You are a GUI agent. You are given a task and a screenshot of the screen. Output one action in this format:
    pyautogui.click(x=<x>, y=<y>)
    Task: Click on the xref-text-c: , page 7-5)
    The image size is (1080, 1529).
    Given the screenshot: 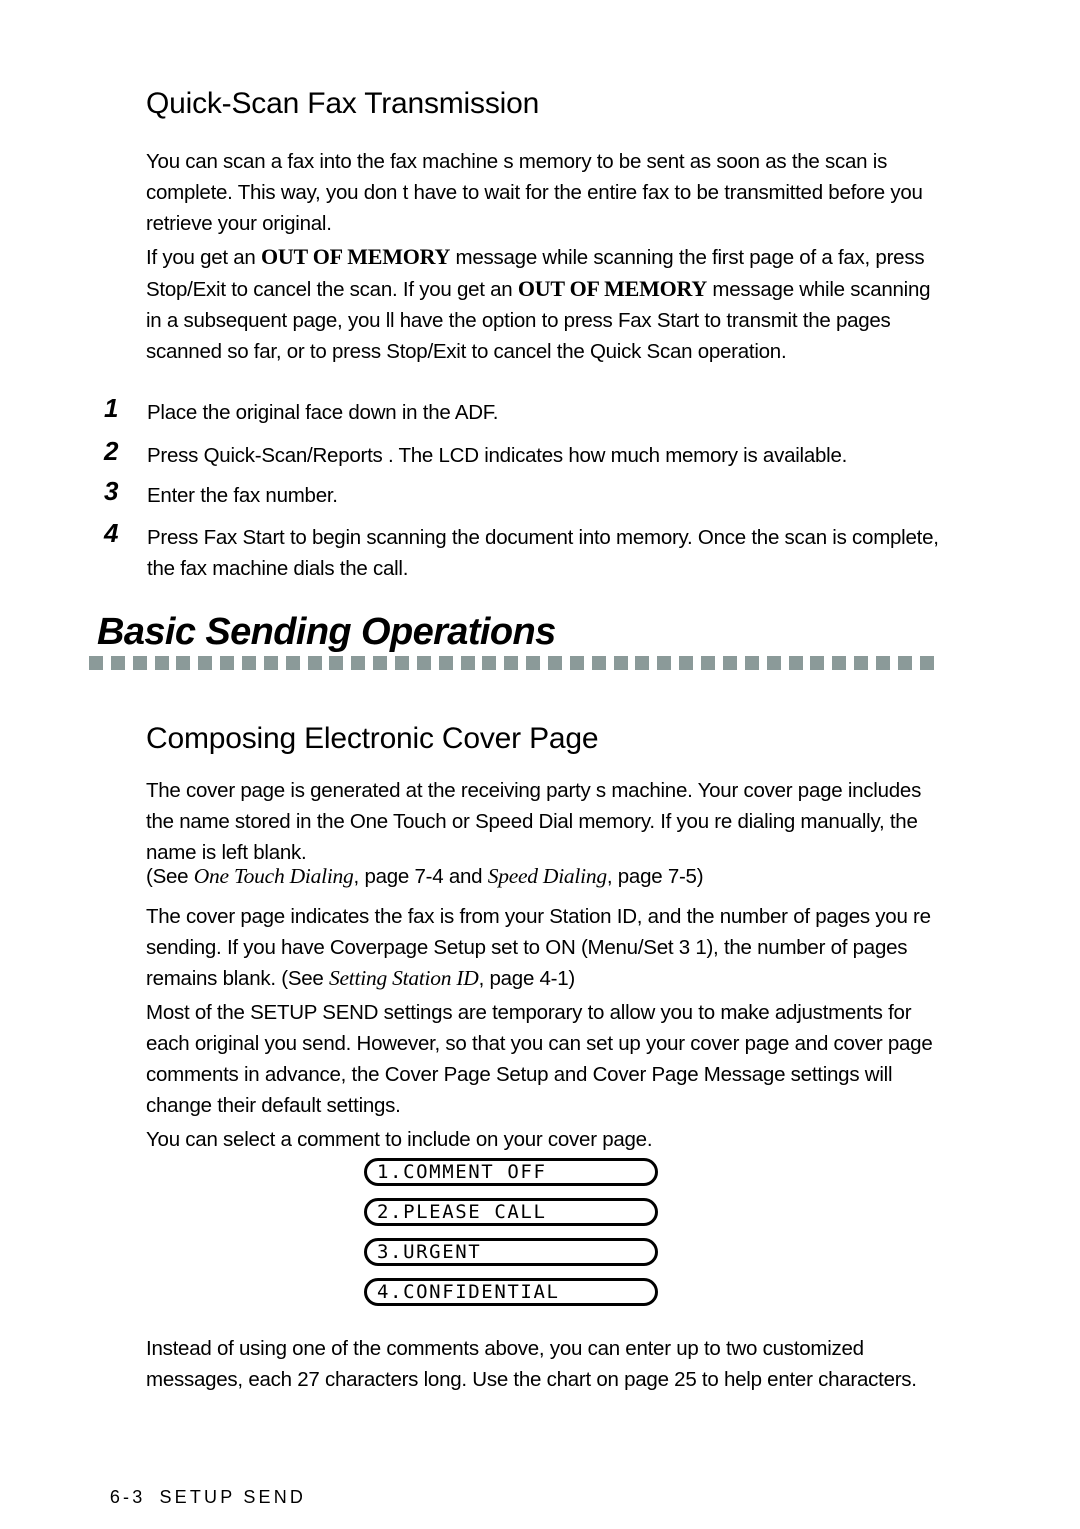 What is the action you would take?
    pyautogui.click(x=655, y=876)
    